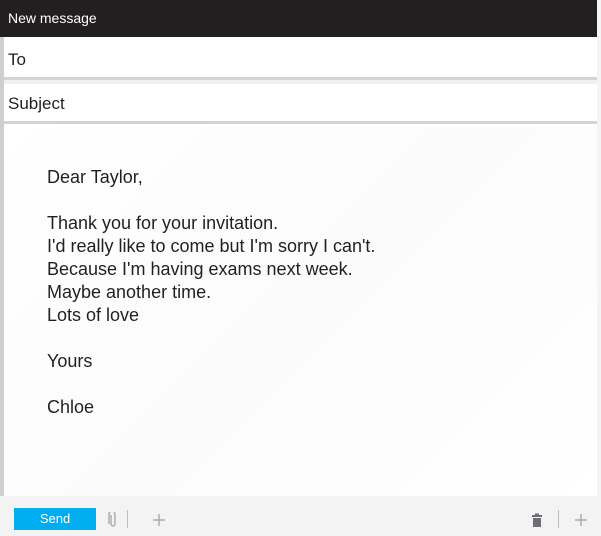 The height and width of the screenshot is (536, 601). Describe the element at coordinates (17, 59) in the screenshot. I see `to-label: To` at that location.